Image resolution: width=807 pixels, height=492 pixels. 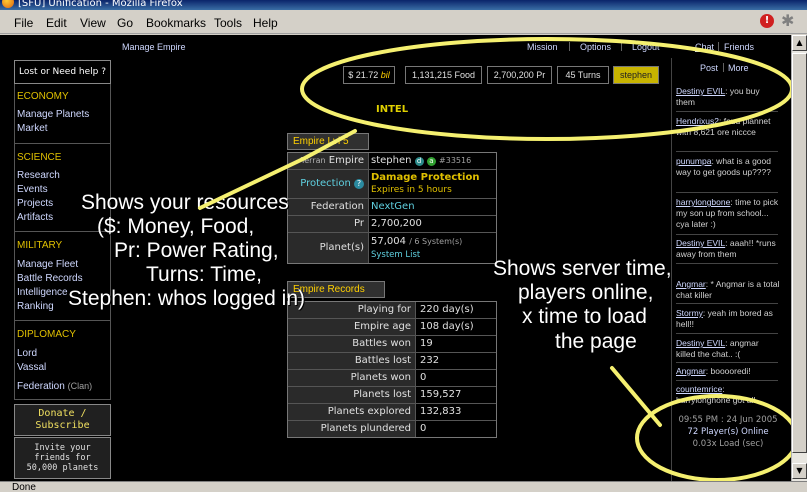 I want to click on menu-bookmarks: Bookmarks, so click(x=176, y=23).